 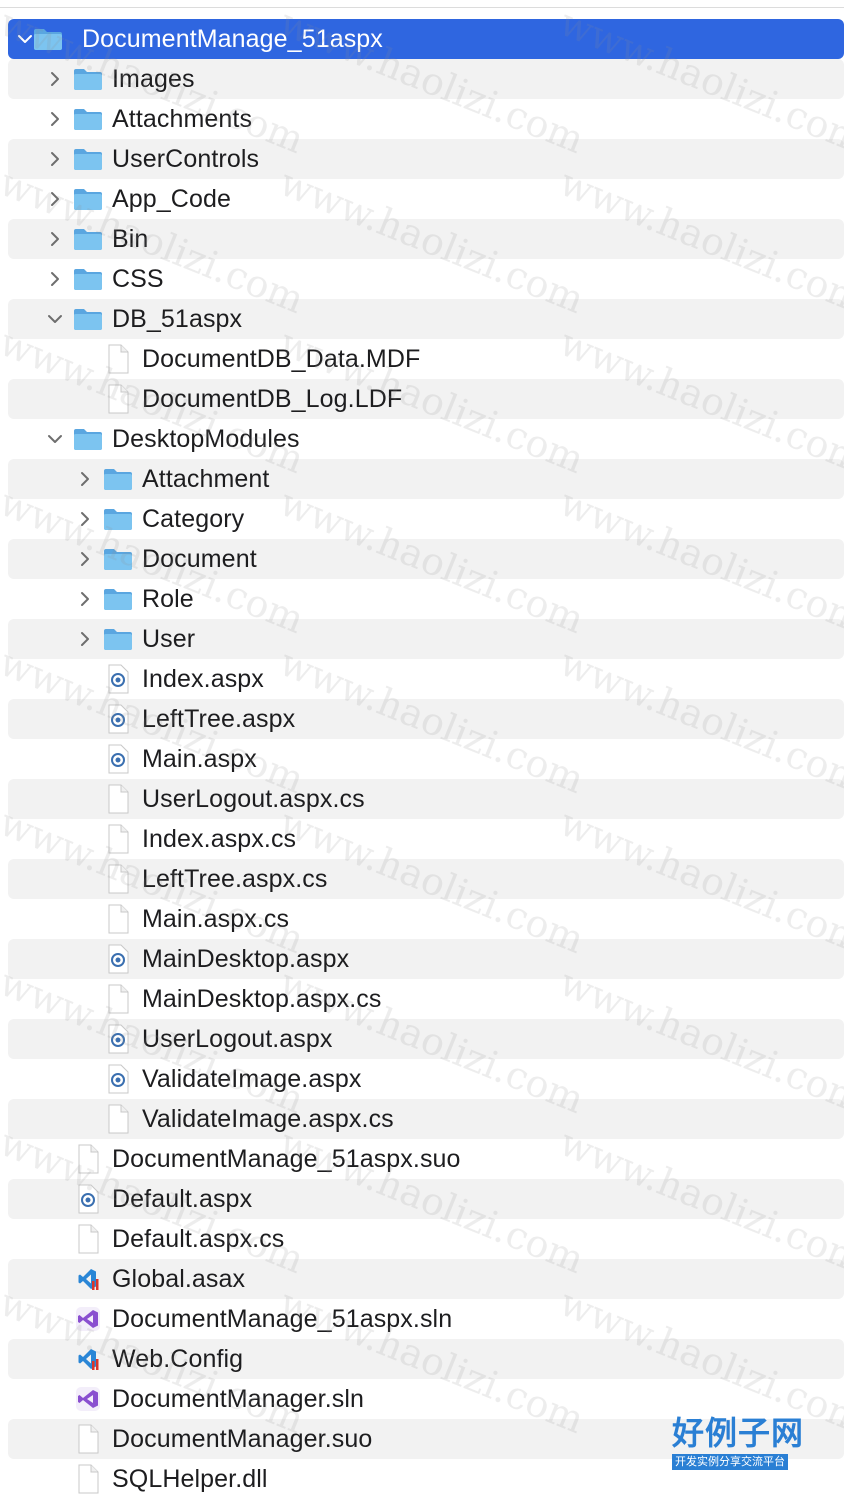 I want to click on file-row-index-aspx-cs: Index.aspx.cs, so click(x=426, y=839).